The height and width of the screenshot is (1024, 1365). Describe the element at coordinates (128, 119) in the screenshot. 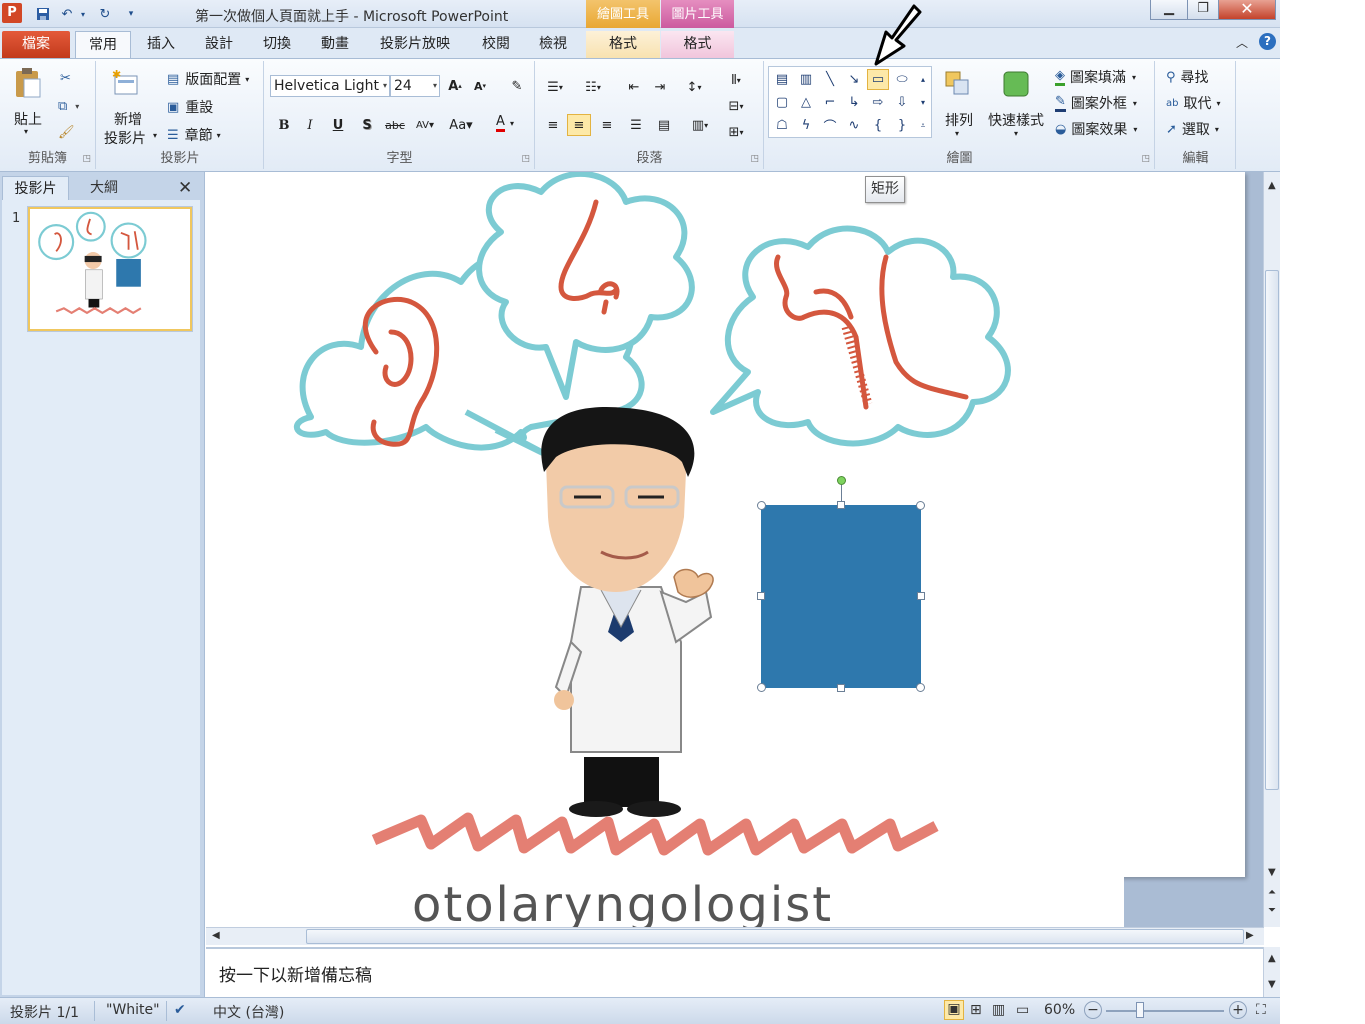

I see `new-slide-label-1: 新增` at that location.